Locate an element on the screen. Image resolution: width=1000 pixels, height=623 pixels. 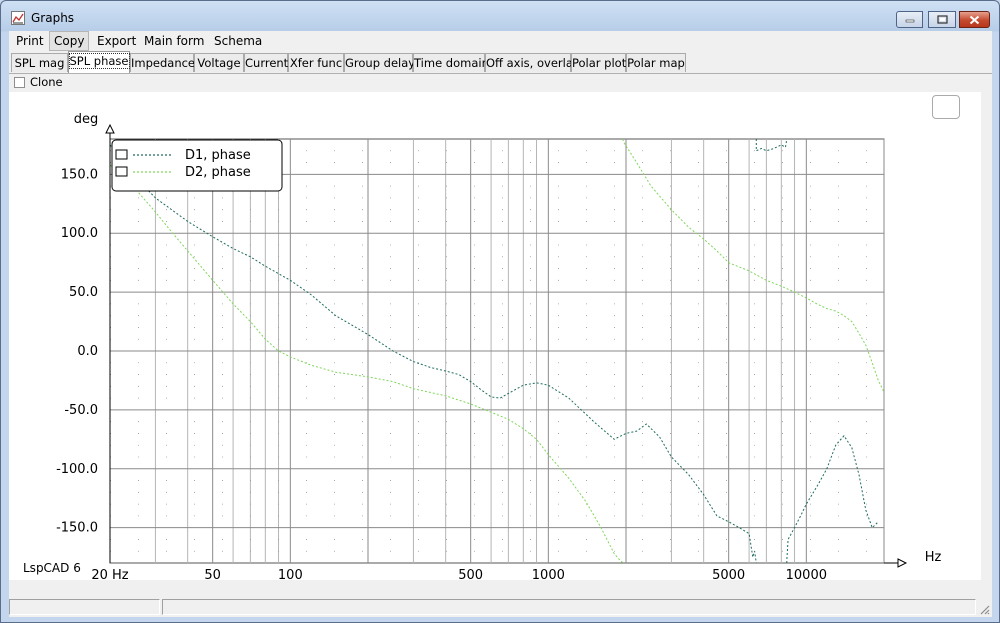
tab-xfer-func: Xfer func is located at coordinates (316, 62).